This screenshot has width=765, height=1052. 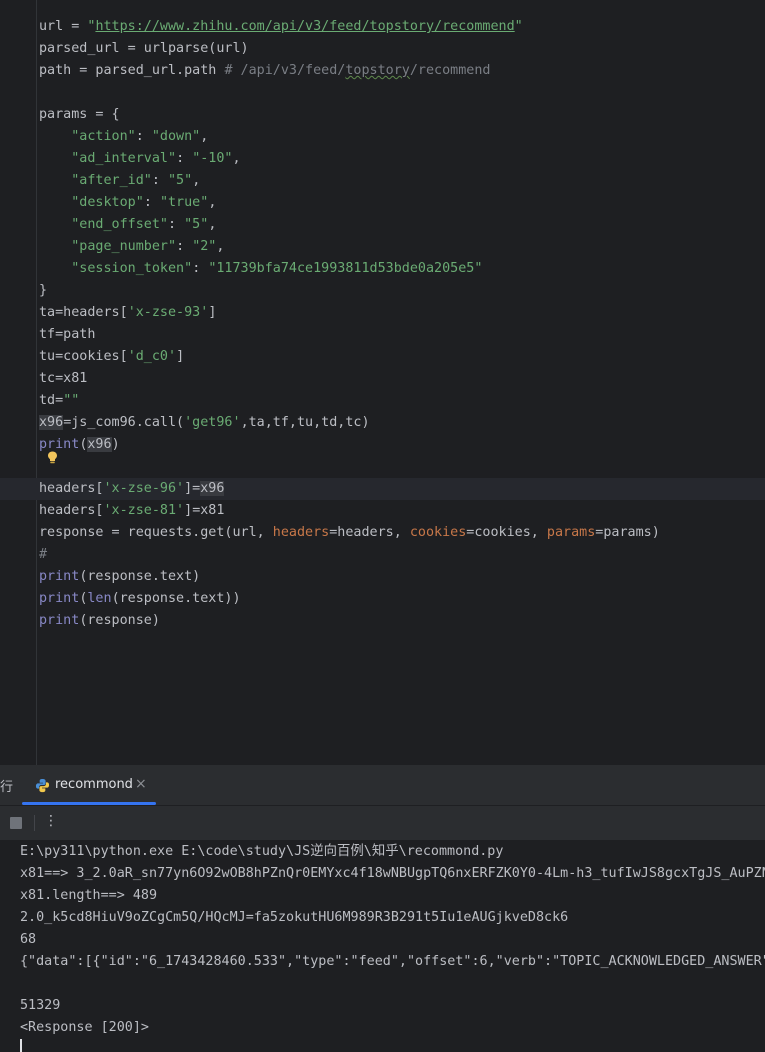 I want to click on active-tab-indicator, so click(x=89, y=803).